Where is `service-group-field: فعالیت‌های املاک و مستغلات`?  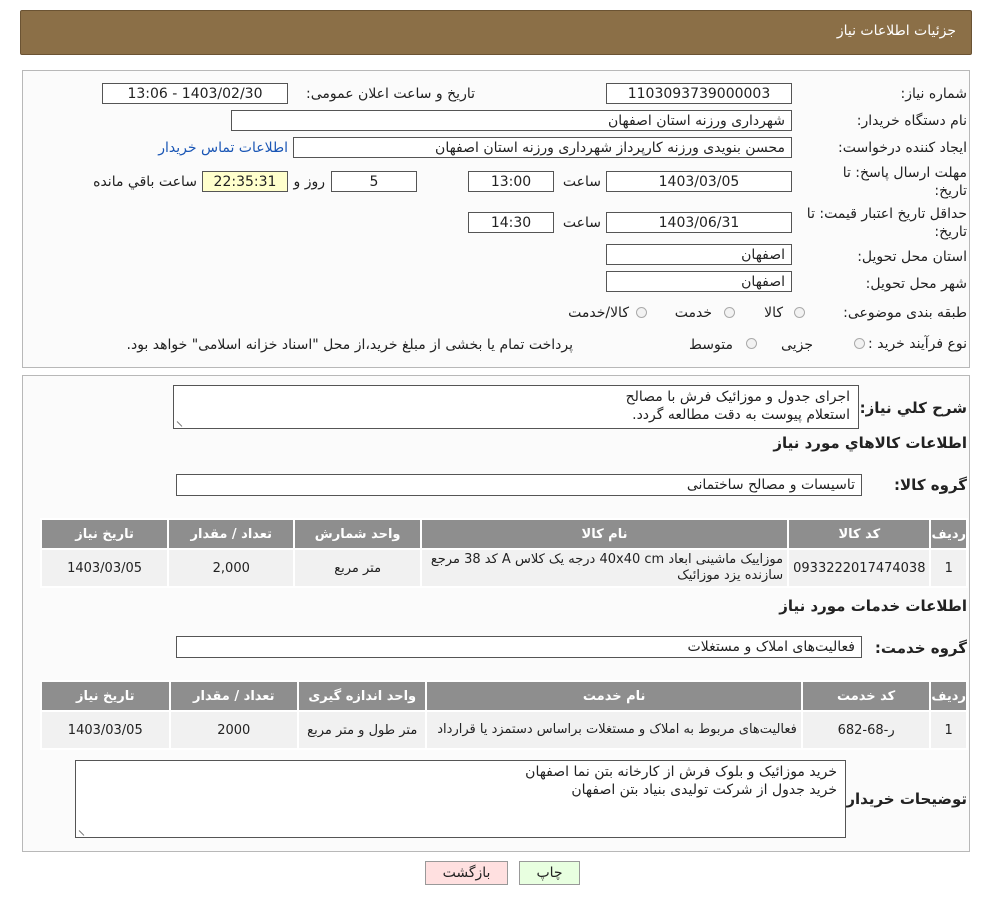
service-group-field: فعالیت‌های املاک و مستغلات is located at coordinates (519, 647).